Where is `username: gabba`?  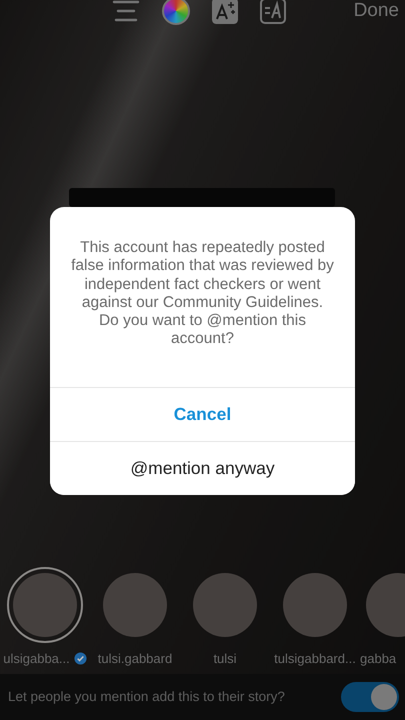
username: gabba is located at coordinates (378, 658).